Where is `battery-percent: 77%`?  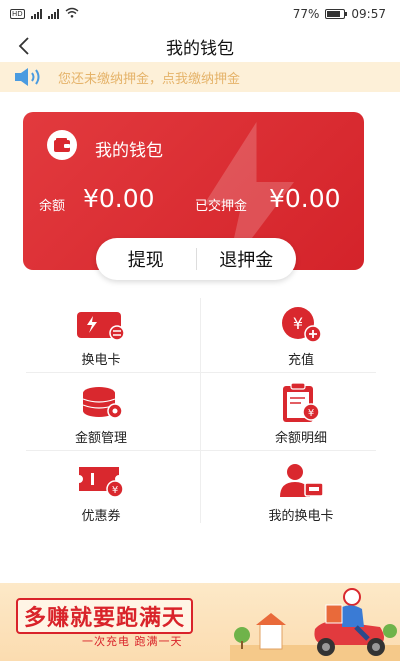
battery-percent: 77% is located at coordinates (306, 14).